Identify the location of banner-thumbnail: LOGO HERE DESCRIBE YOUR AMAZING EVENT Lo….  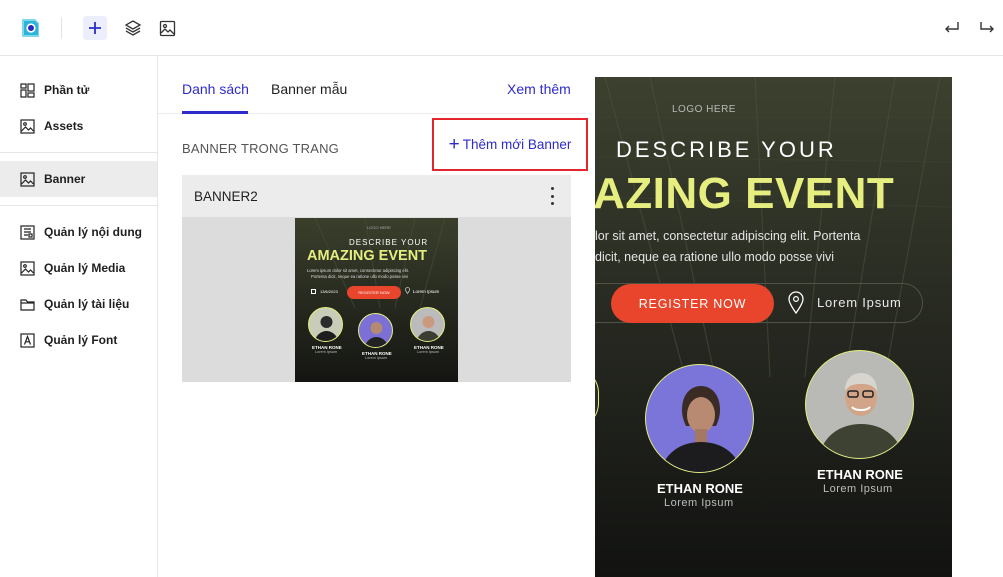
(376, 300).